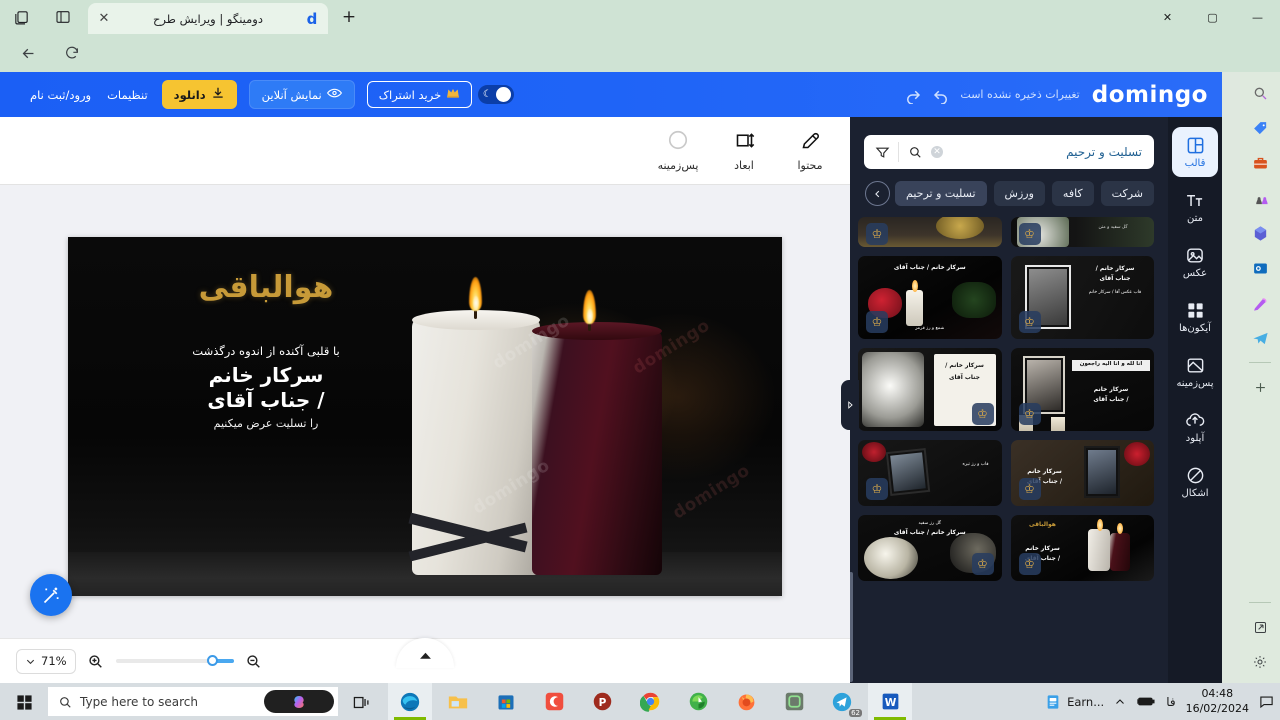 This screenshot has height=720, width=1280. I want to click on taskbar-app-microsoft-store, so click(506, 701).